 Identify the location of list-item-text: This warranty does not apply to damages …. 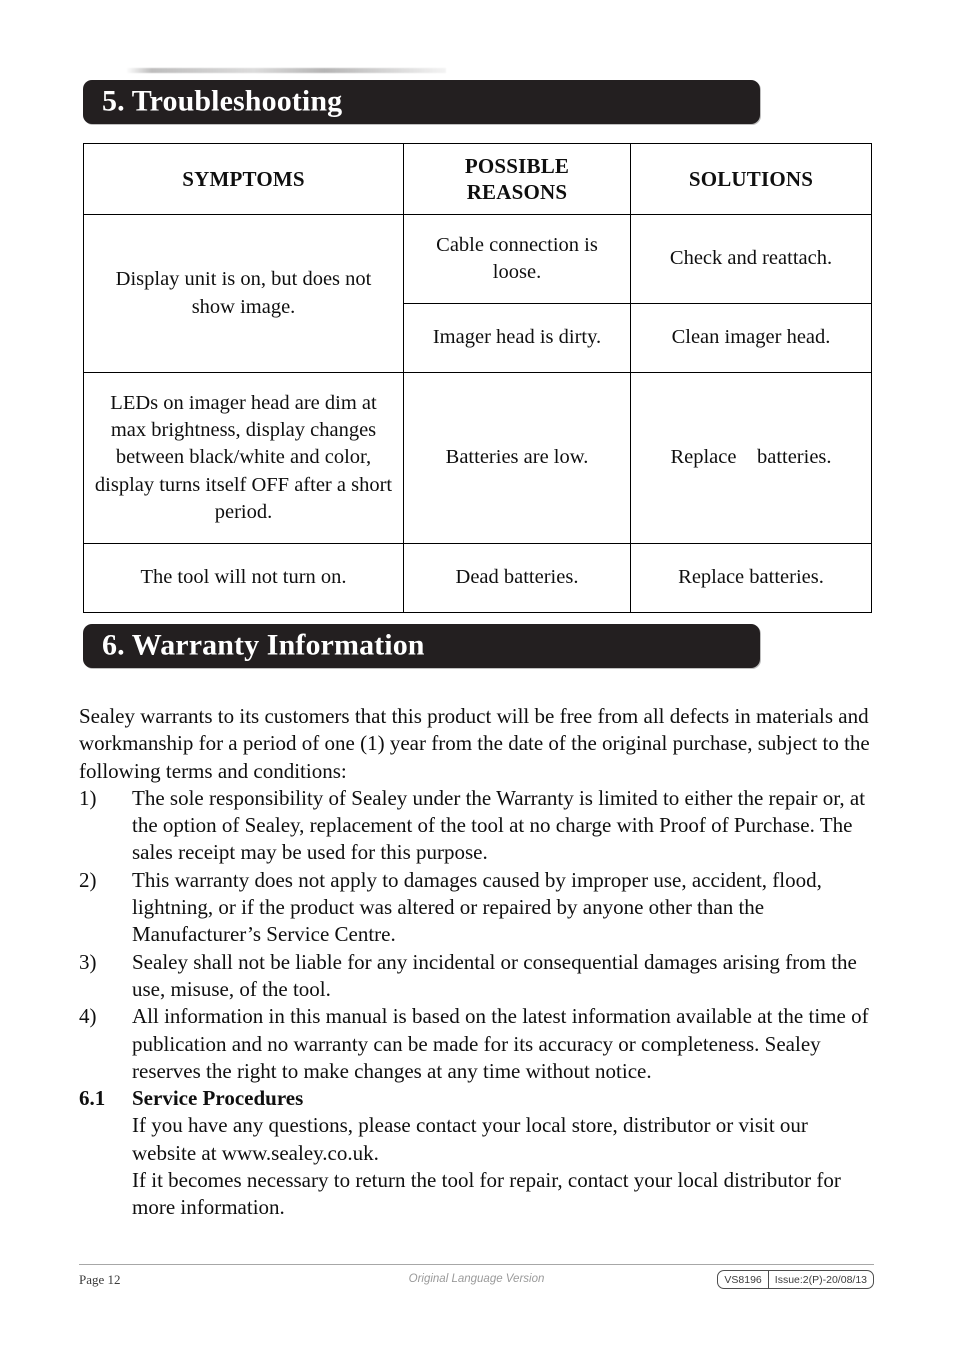
(477, 907).